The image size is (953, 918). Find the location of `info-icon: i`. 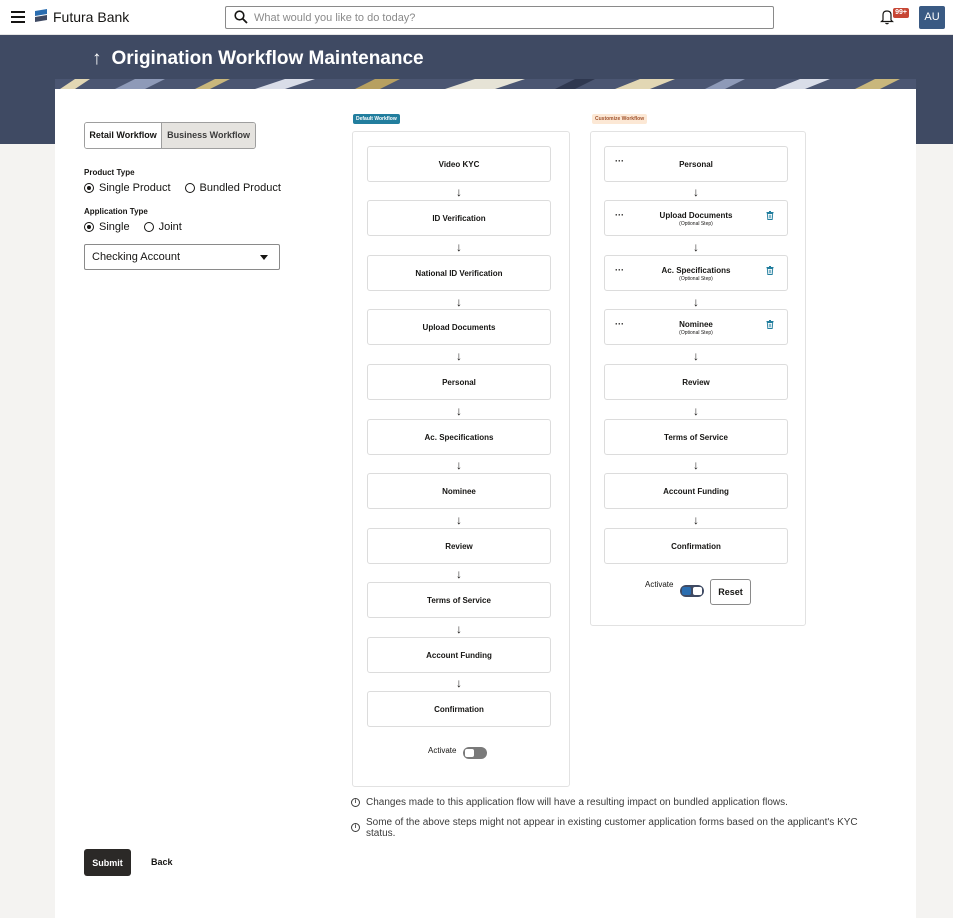

info-icon: i is located at coordinates (355, 802).